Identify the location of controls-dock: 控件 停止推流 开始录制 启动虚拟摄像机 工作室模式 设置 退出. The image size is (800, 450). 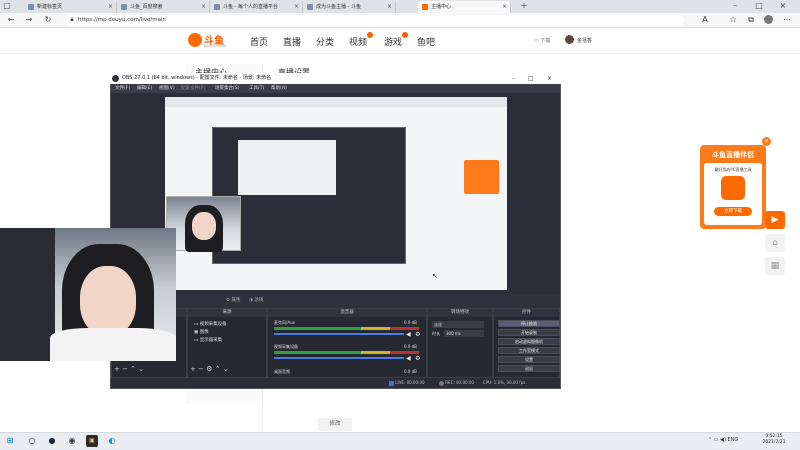
(526, 343).